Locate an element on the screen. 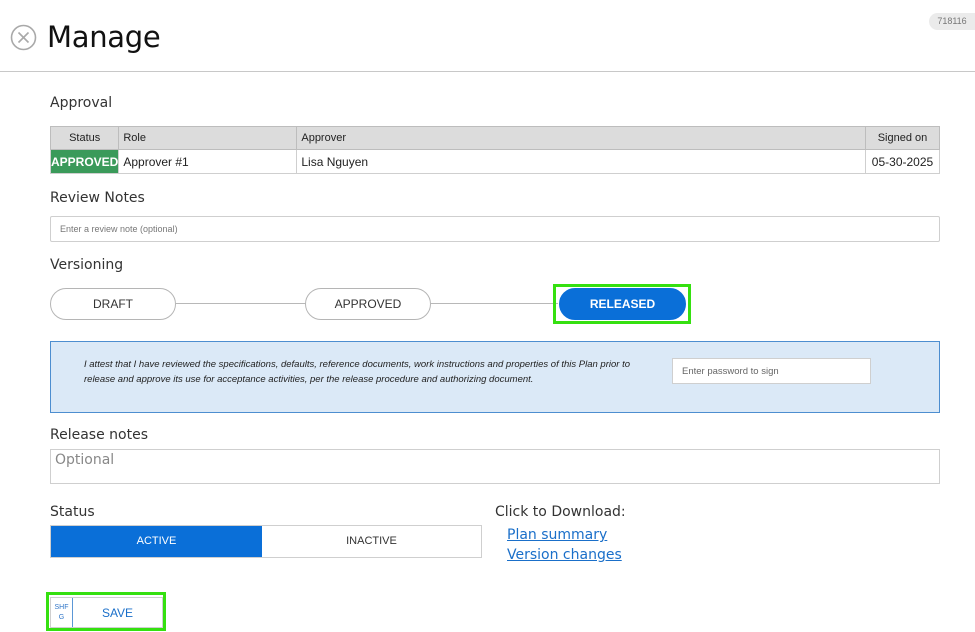  download-label: Click to Download: is located at coordinates (560, 512).